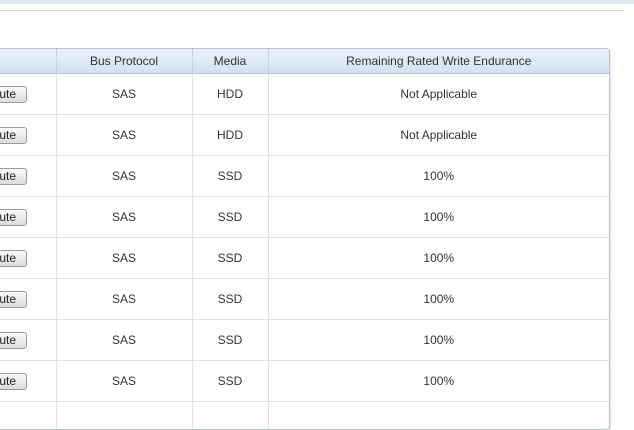 Image resolution: width=634 pixels, height=430 pixels. What do you see at coordinates (230, 416) in the screenshot?
I see `media-cell` at bounding box center [230, 416].